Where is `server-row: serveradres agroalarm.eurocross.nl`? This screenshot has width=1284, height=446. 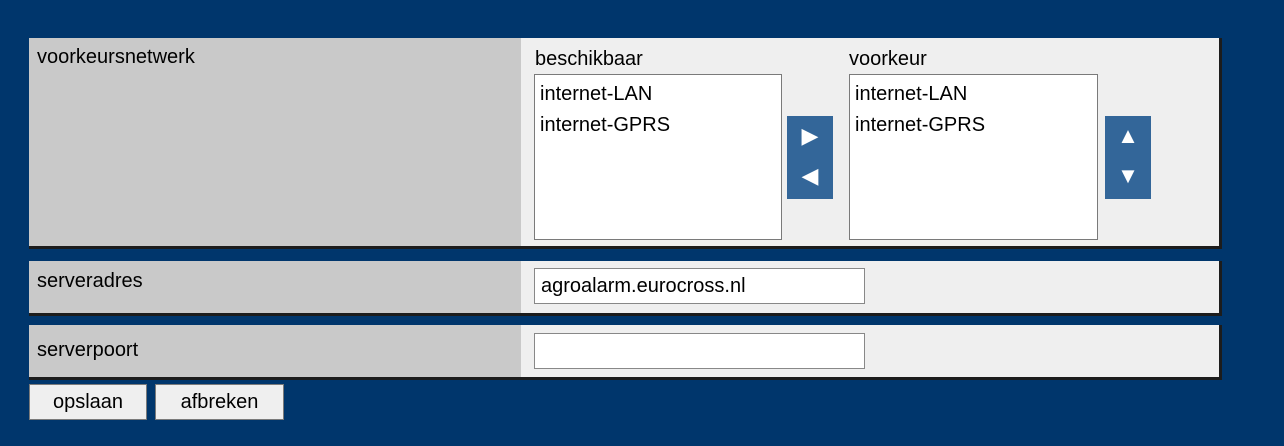 server-row: serveradres agroalarm.eurocross.nl is located at coordinates (625, 288).